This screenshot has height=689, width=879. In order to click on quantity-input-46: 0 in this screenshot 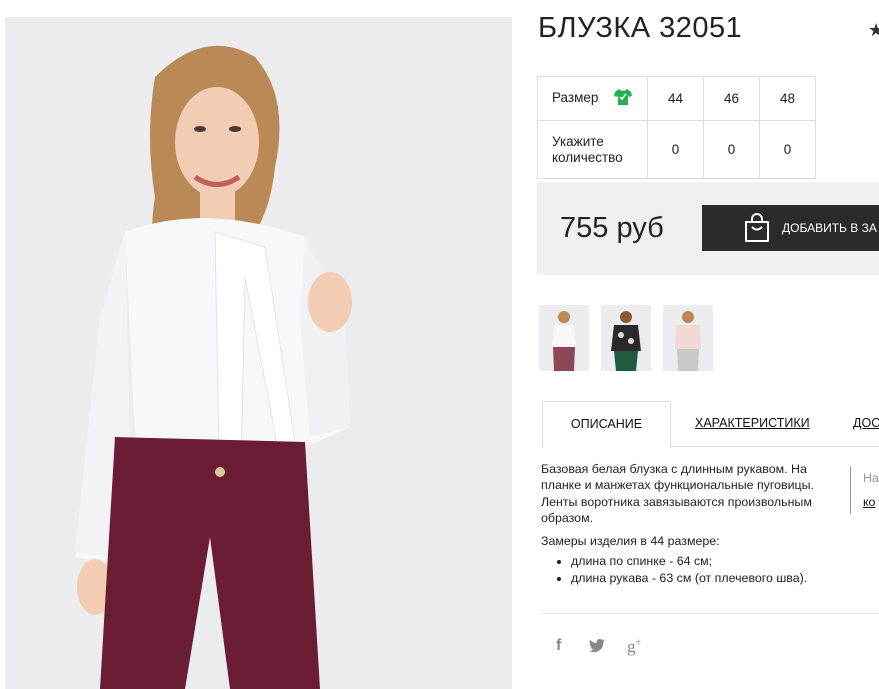, I will do `click(731, 149)`.